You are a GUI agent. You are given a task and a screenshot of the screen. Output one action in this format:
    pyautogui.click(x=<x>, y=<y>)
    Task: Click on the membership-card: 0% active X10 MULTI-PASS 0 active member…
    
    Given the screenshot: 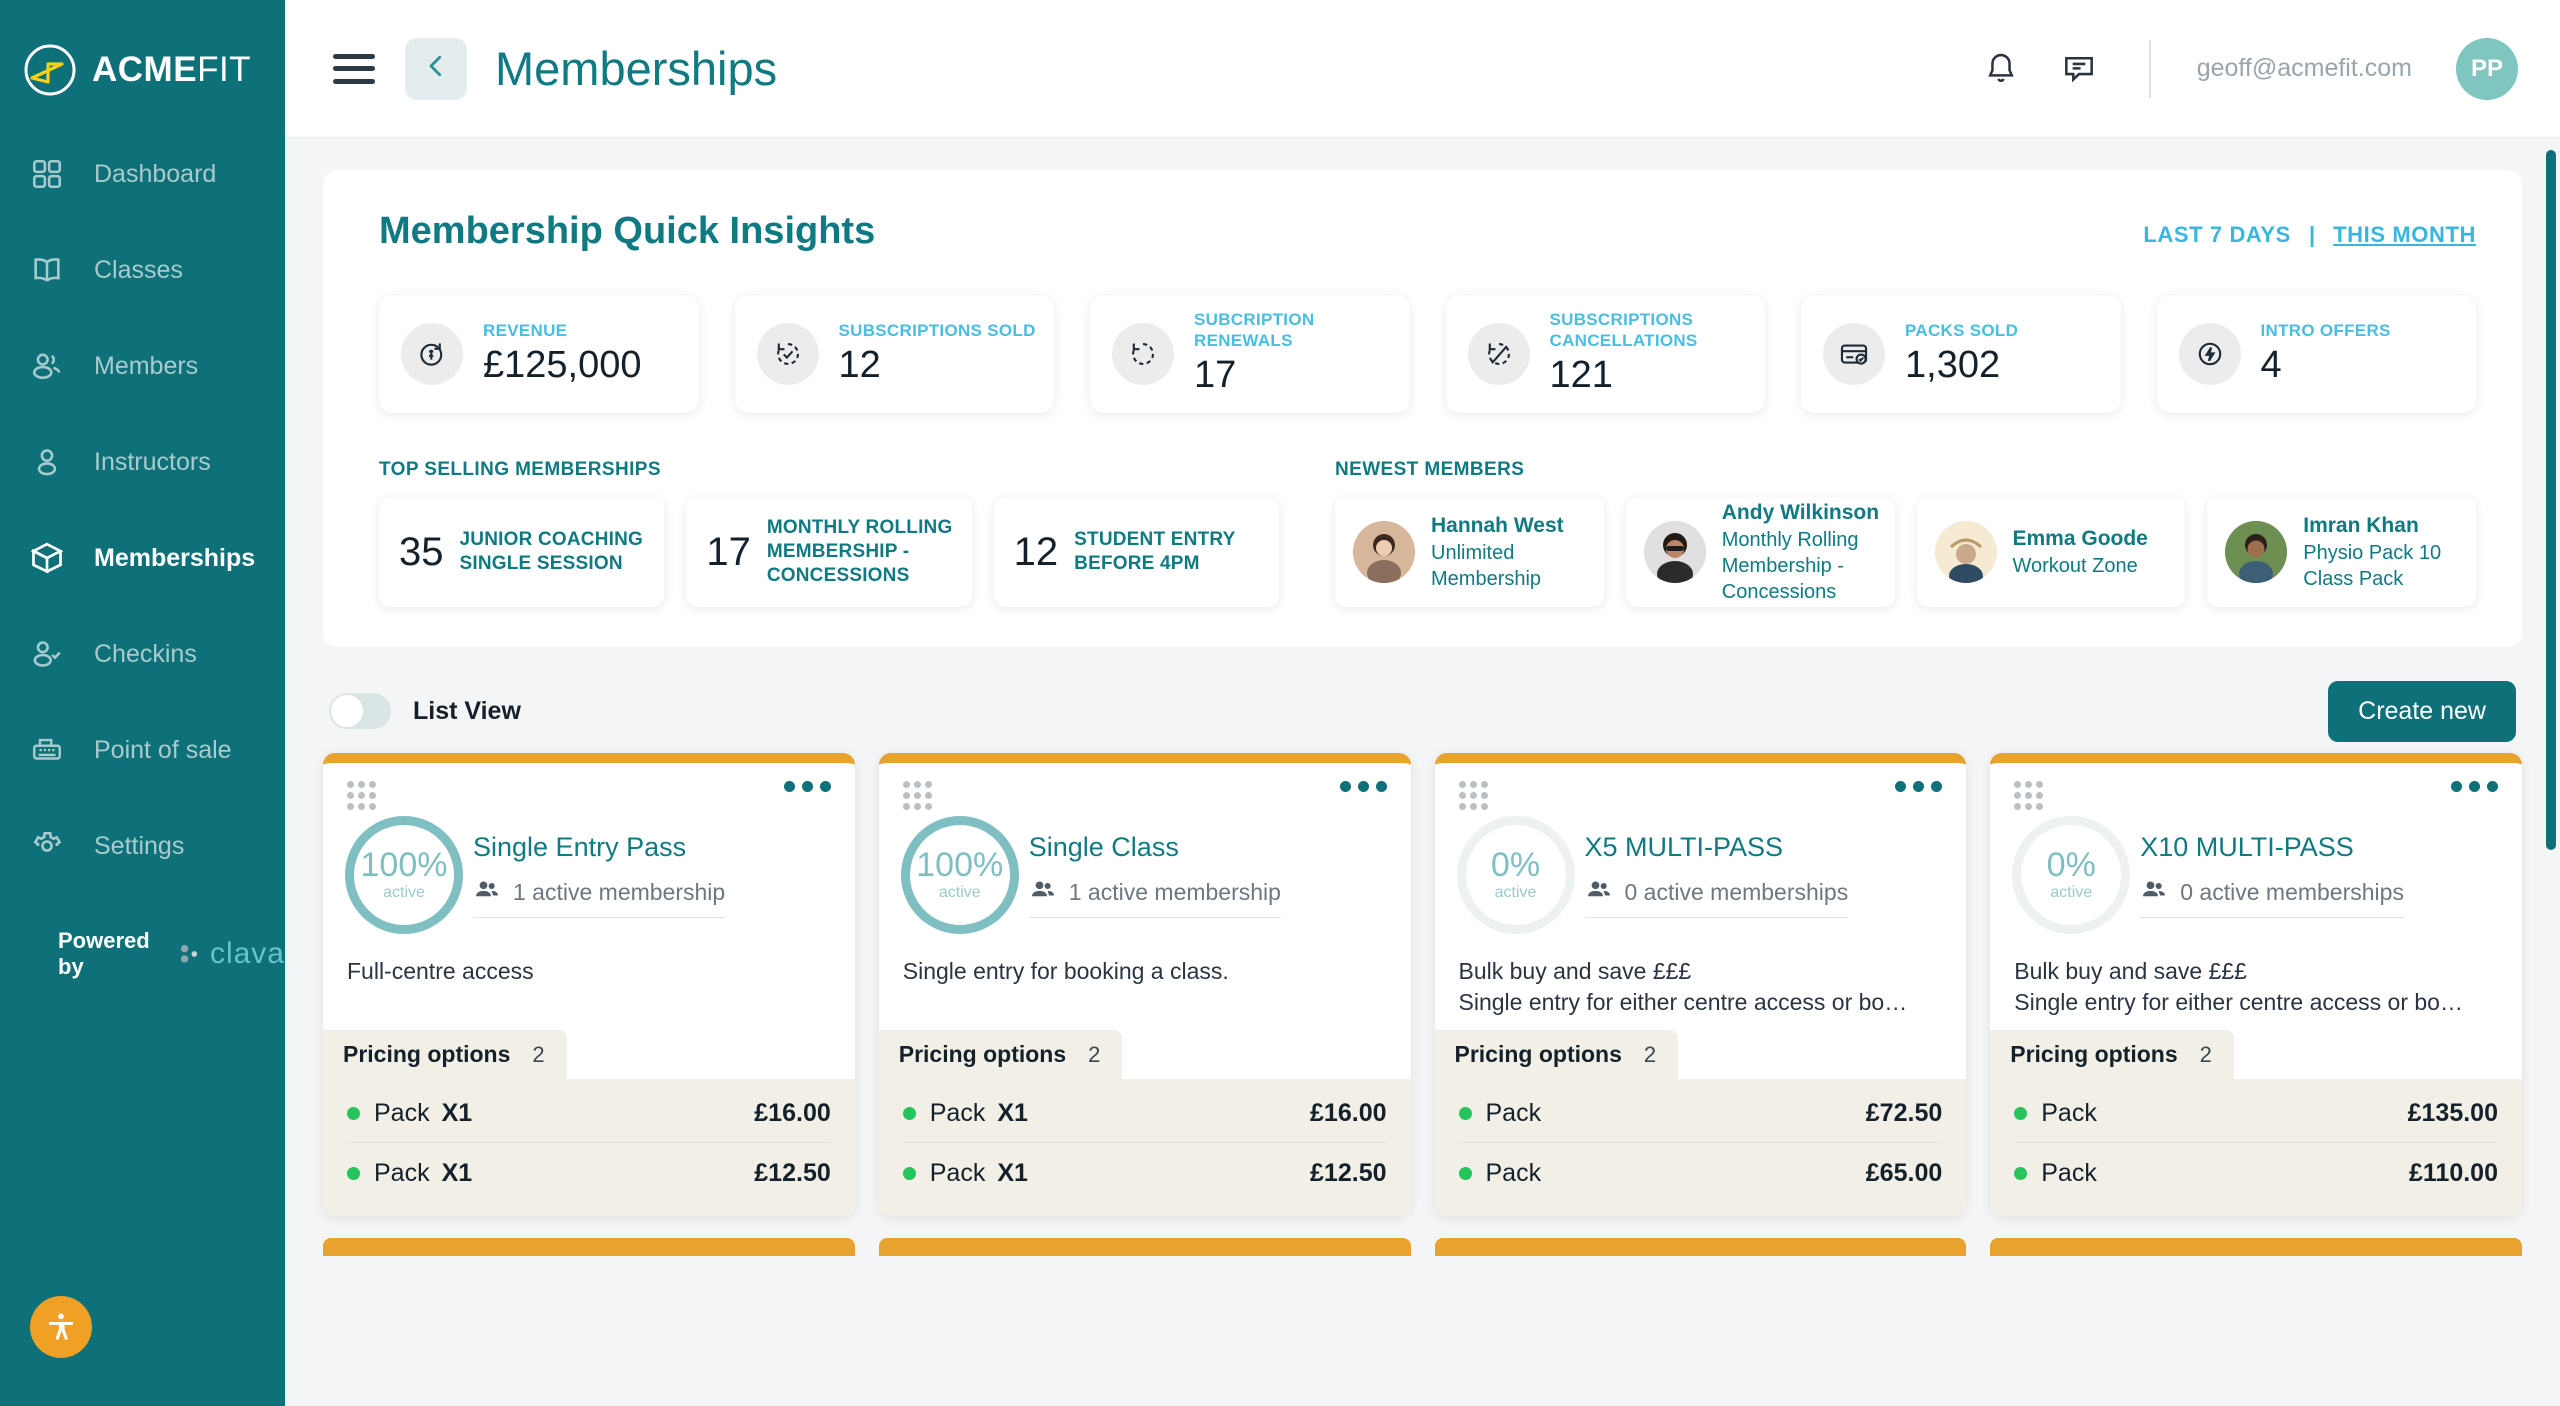 What is the action you would take?
    pyautogui.click(x=2256, y=984)
    